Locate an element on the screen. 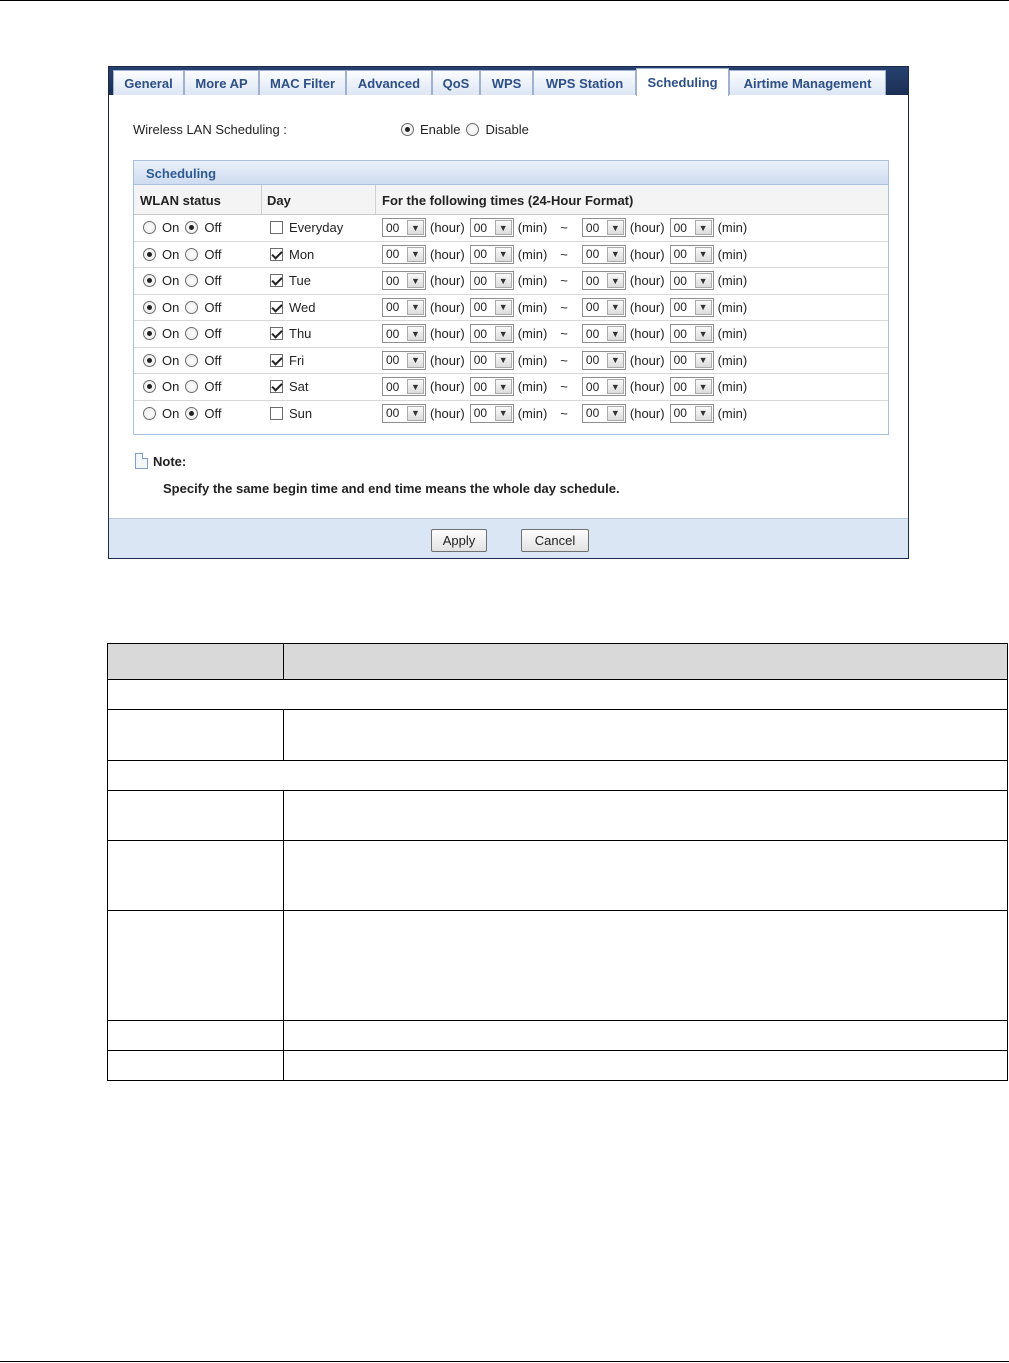 The image size is (1009, 1363). tab-wps: WPS is located at coordinates (506, 82).